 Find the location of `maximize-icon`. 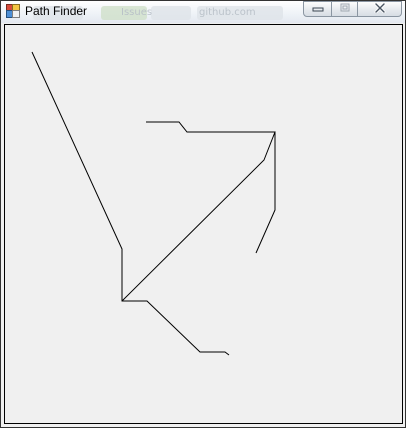

maximize-icon is located at coordinates (345, 9).